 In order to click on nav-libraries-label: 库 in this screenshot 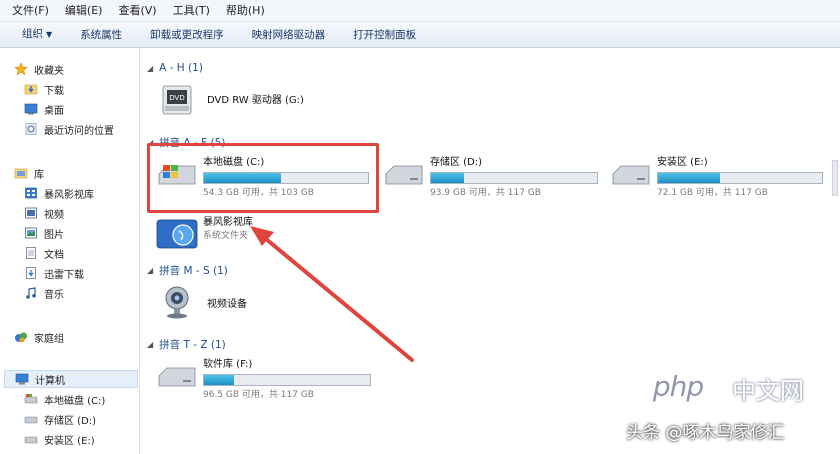, I will do `click(39, 175)`.